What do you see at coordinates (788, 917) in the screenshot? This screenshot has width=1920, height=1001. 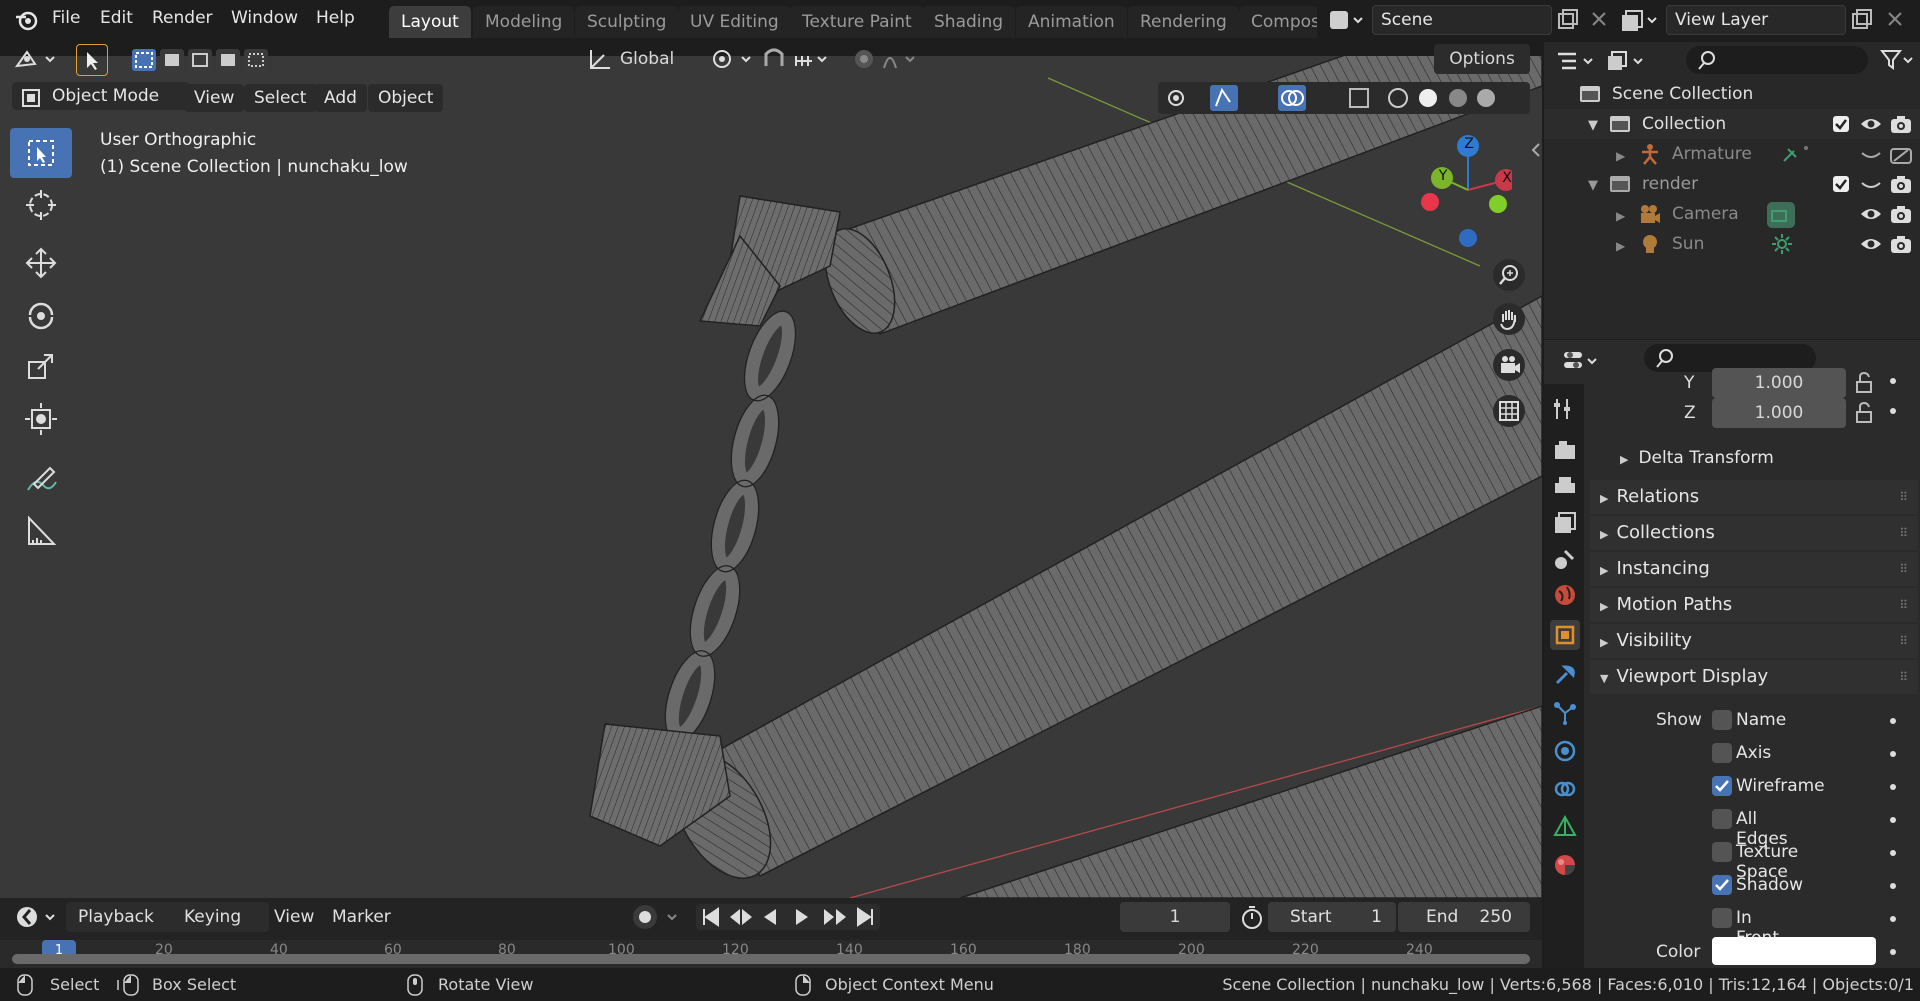 I see `playback-controls` at bounding box center [788, 917].